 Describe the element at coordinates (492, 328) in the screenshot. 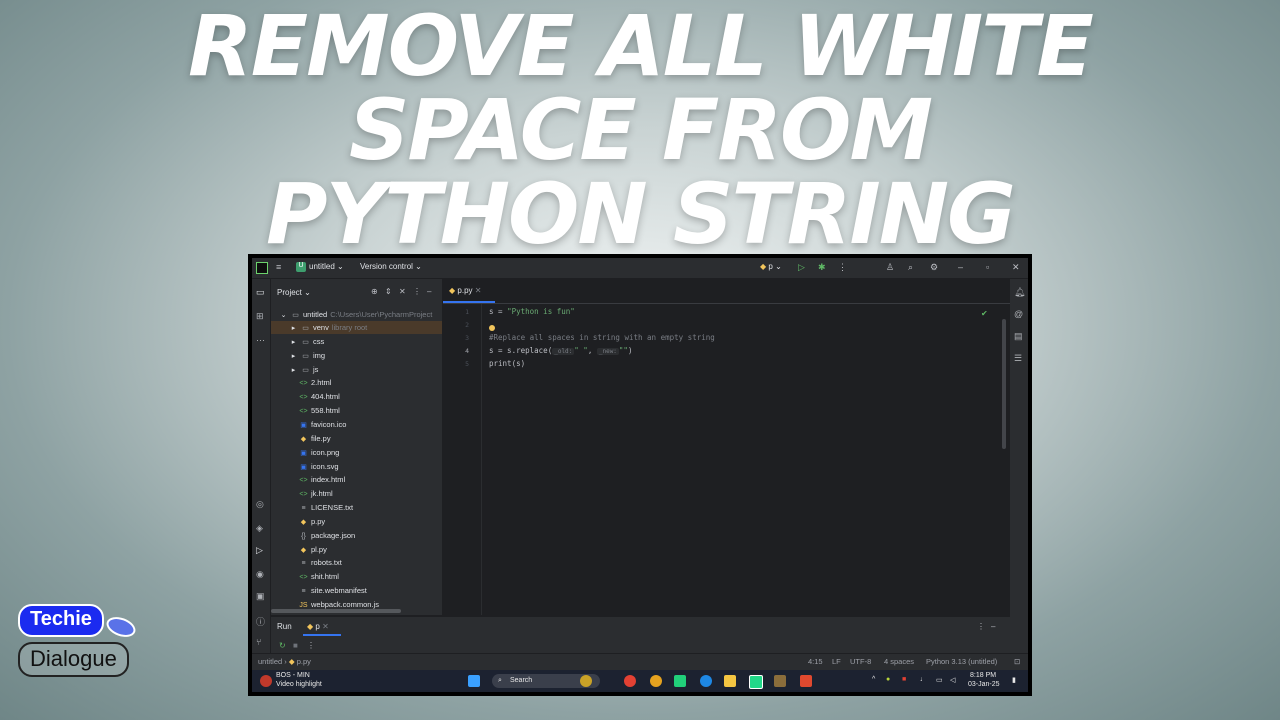

I see `lightbulb-icon` at that location.